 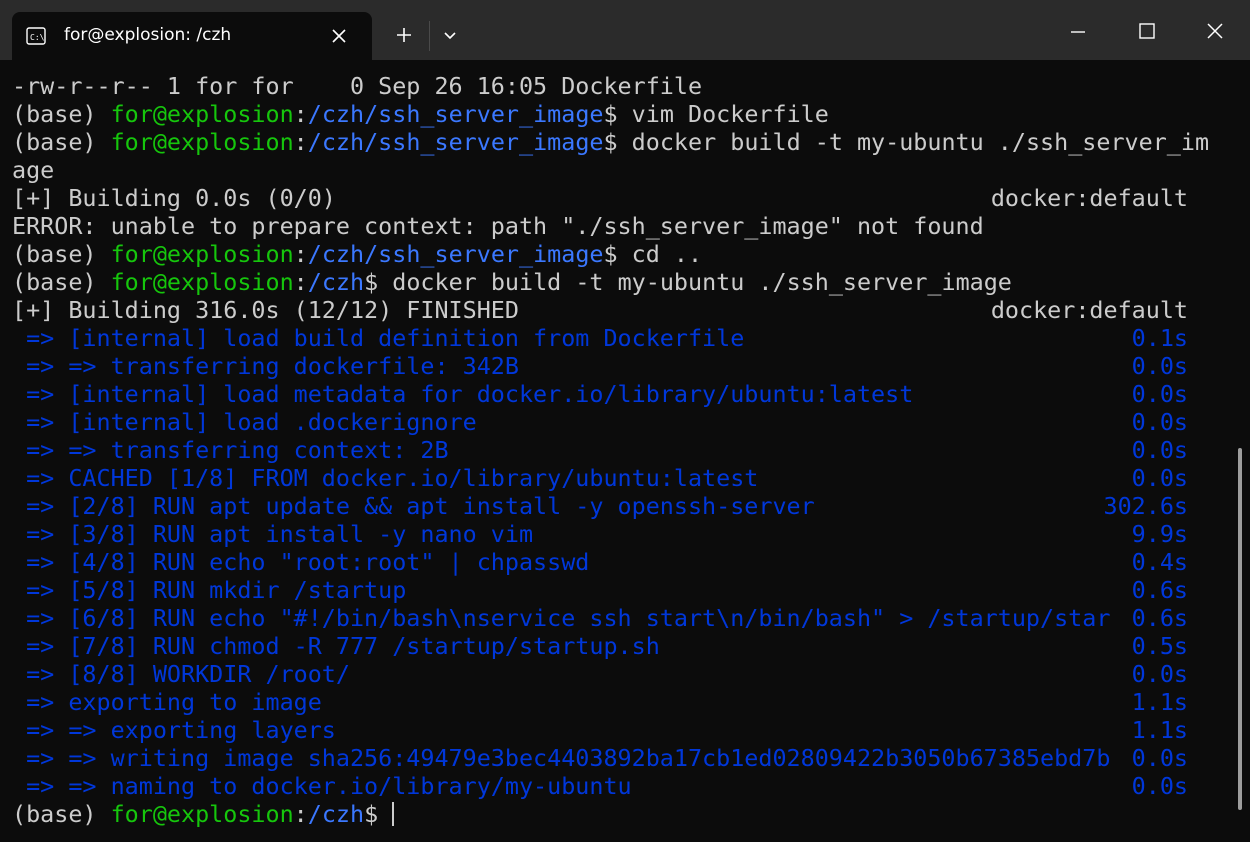 What do you see at coordinates (612, 702) in the screenshot?
I see `terminal-line: => exporting to image 1.1s` at bounding box center [612, 702].